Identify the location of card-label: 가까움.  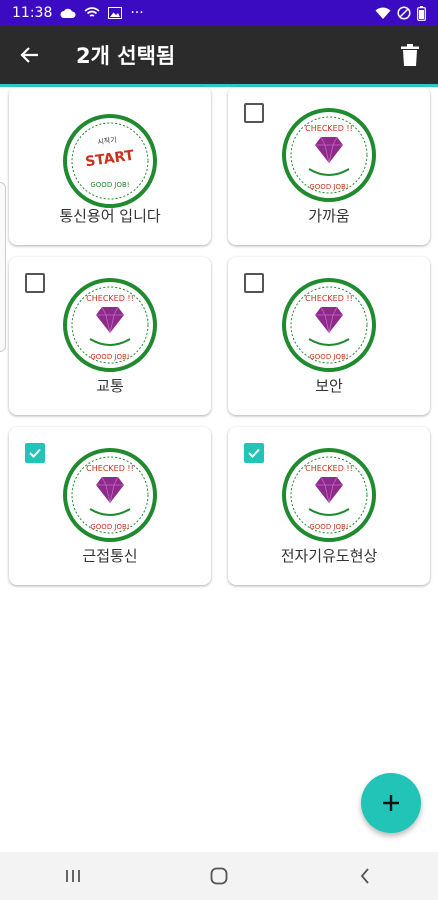
(329, 216).